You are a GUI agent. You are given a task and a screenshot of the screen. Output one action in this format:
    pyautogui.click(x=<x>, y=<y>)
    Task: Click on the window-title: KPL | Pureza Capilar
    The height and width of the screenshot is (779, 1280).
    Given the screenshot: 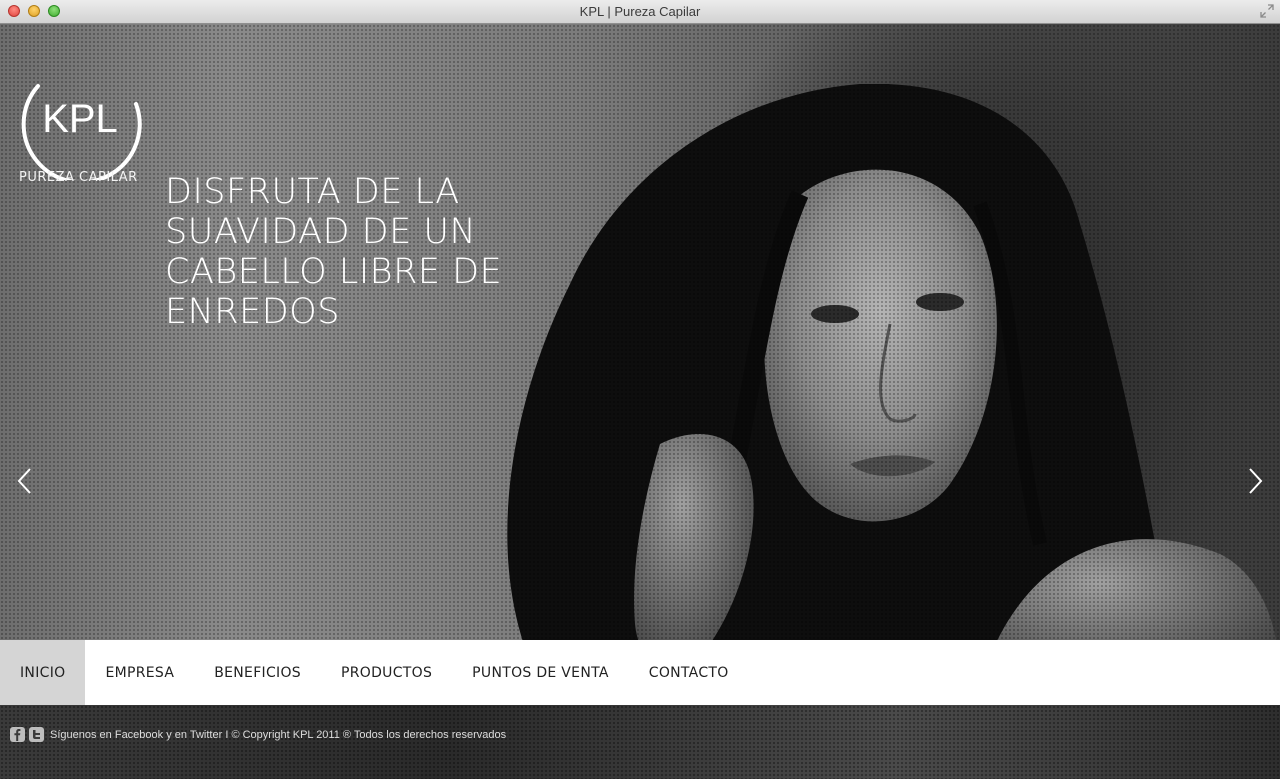 What is the action you would take?
    pyautogui.click(x=640, y=11)
    